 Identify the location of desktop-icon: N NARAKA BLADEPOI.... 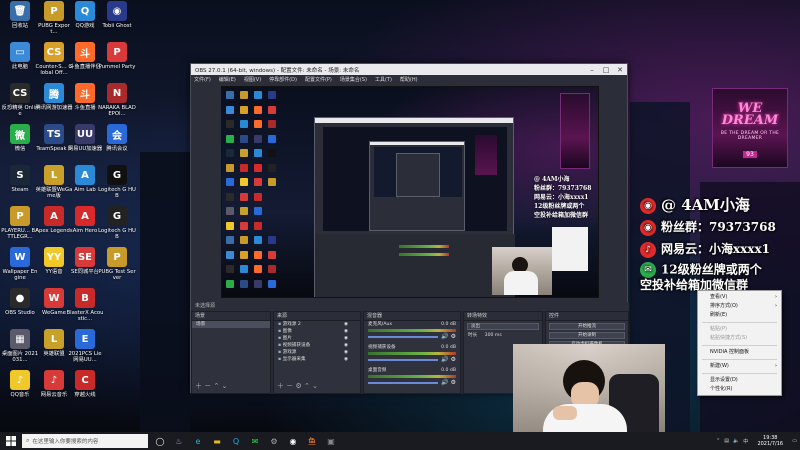
(117, 100).